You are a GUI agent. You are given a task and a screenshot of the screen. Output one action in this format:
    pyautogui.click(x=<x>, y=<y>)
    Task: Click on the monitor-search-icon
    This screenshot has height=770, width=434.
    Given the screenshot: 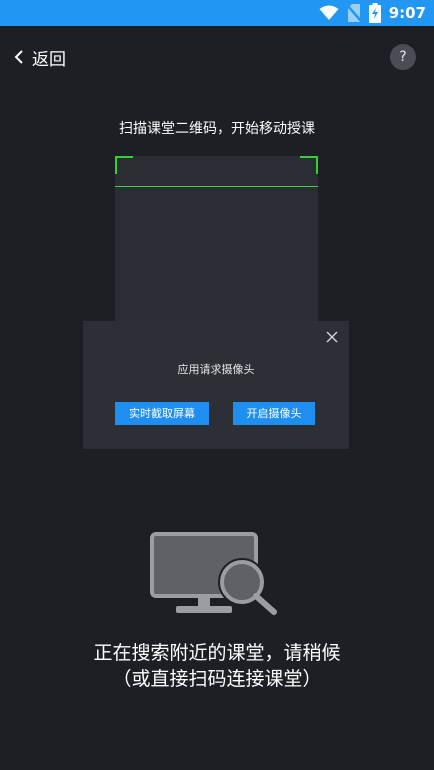 What is the action you would take?
    pyautogui.click(x=213, y=573)
    